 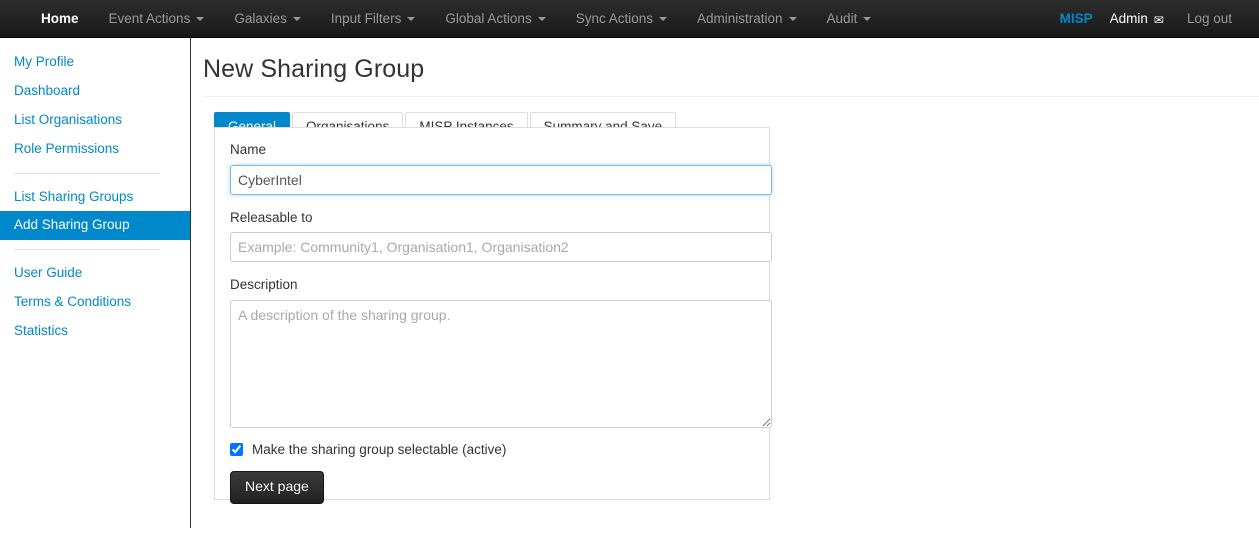 What do you see at coordinates (271, 217) in the screenshot?
I see `releasable-label: Releasable to` at bounding box center [271, 217].